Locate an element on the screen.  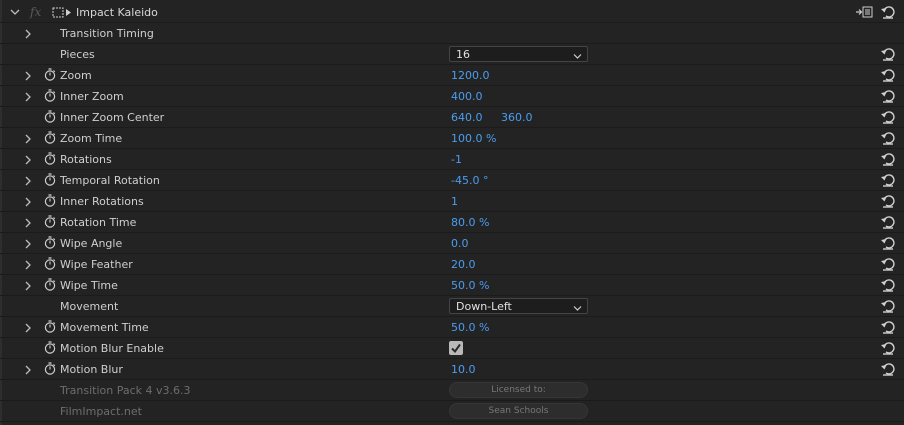
param-value: 1 is located at coordinates (454, 201).